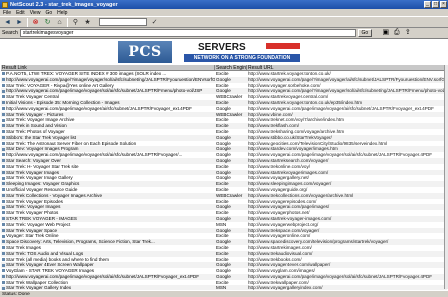  Describe the element at coordinates (33, 172) in the screenshot. I see `result-title: Star Trek Voyager Images` at that location.